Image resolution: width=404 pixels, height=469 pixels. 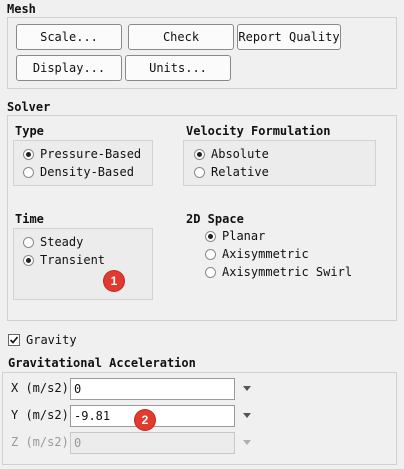 What do you see at coordinates (87, 172) in the screenshot?
I see `radio-label: Density-Based` at bounding box center [87, 172].